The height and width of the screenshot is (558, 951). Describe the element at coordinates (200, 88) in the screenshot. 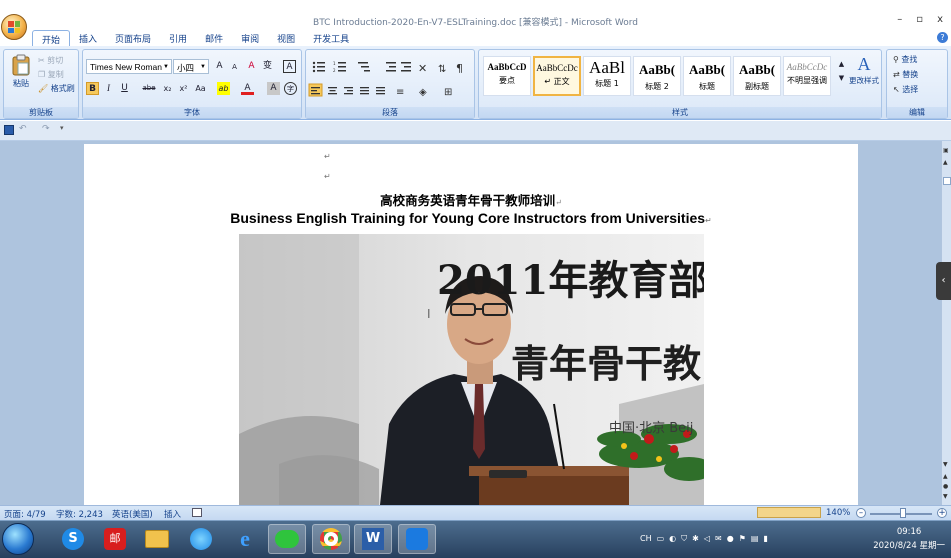

I see `change-case-button: Aa` at that location.